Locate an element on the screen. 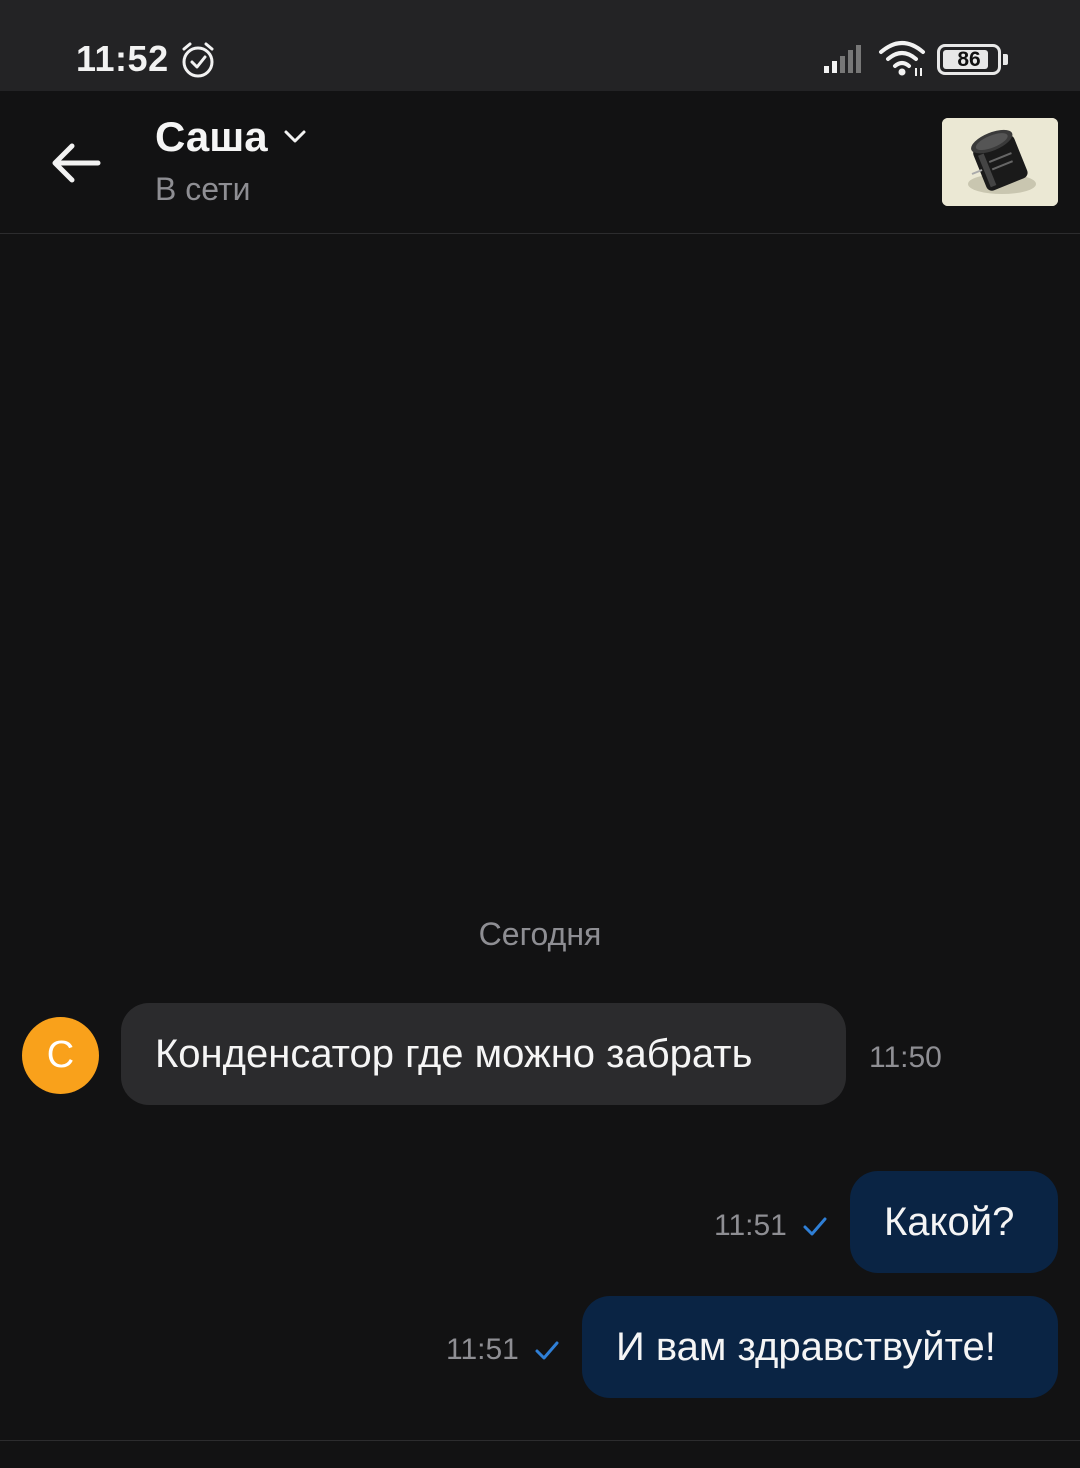  battery-icon: 86 is located at coordinates (973, 59).